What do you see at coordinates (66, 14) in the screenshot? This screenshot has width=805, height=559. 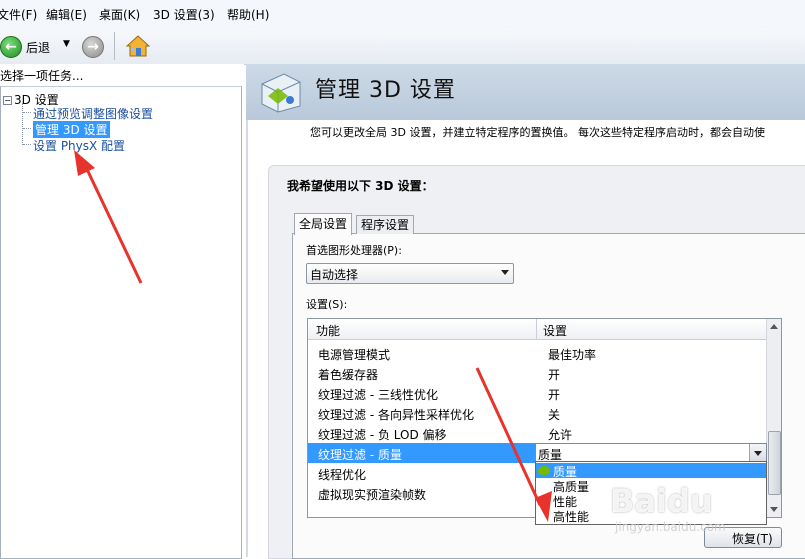 I see `menu-edit: 编辑(E)` at bounding box center [66, 14].